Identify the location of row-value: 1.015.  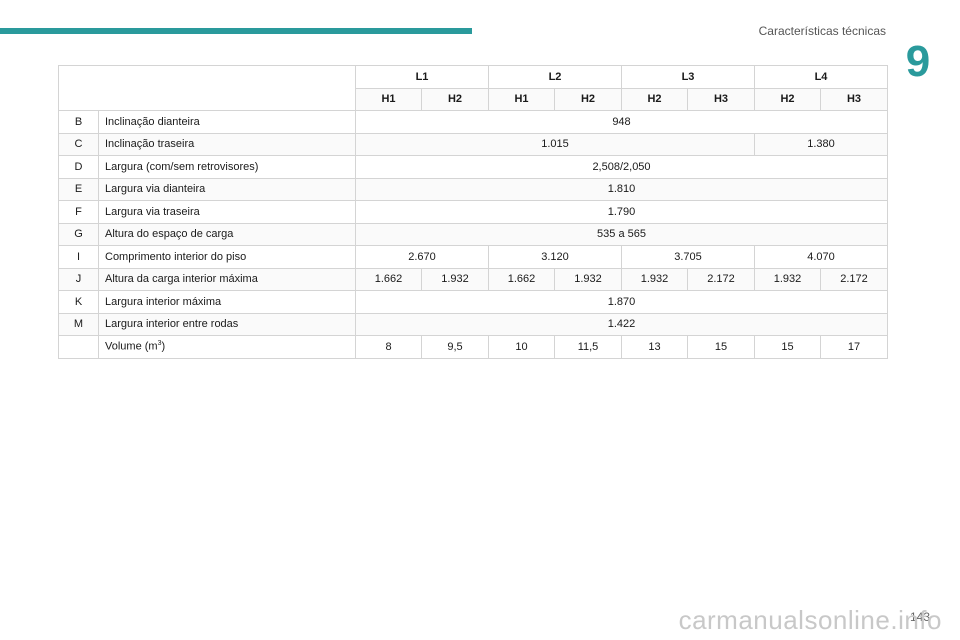
(555, 144).